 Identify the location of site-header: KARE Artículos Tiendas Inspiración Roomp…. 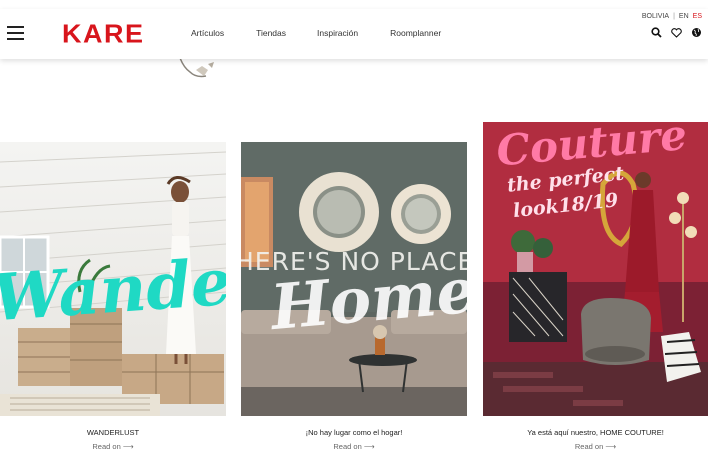
(354, 34).